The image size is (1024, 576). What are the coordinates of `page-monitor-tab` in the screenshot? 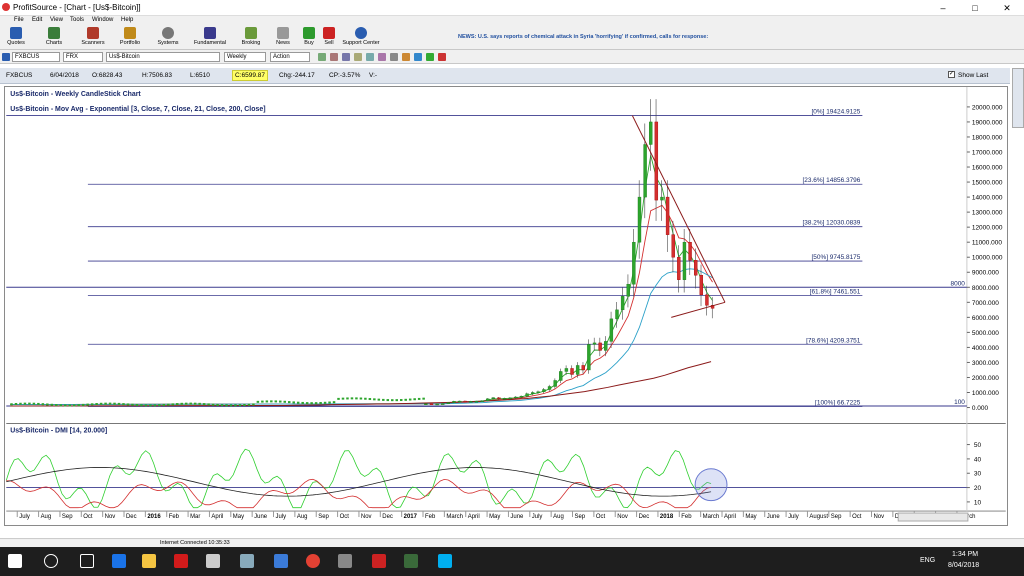 It's located at (1018, 98).